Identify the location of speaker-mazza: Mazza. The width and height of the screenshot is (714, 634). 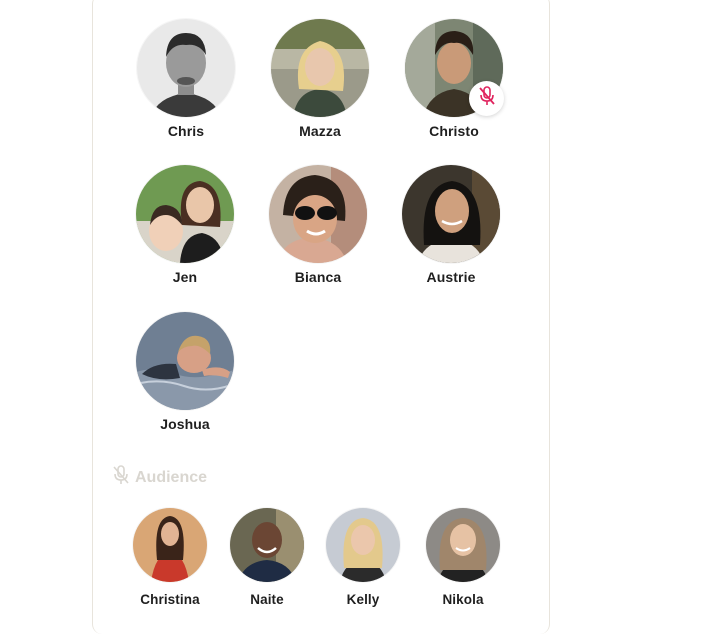
(320, 79).